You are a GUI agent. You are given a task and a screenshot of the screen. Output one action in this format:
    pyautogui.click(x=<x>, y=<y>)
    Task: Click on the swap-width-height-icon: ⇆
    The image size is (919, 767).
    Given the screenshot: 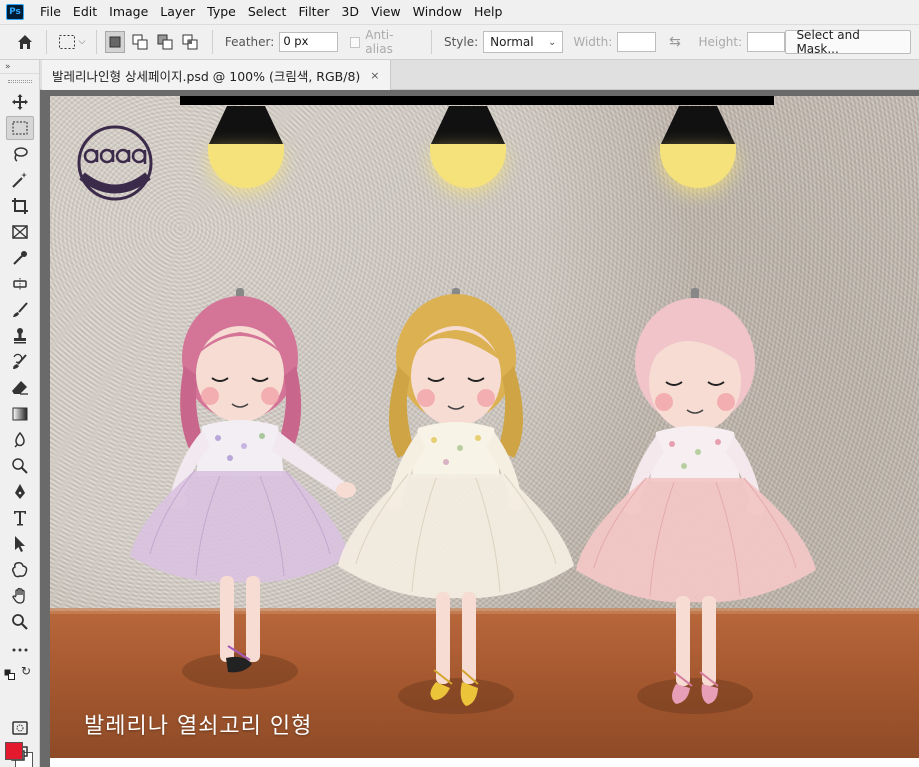 What is the action you would take?
    pyautogui.click(x=675, y=42)
    